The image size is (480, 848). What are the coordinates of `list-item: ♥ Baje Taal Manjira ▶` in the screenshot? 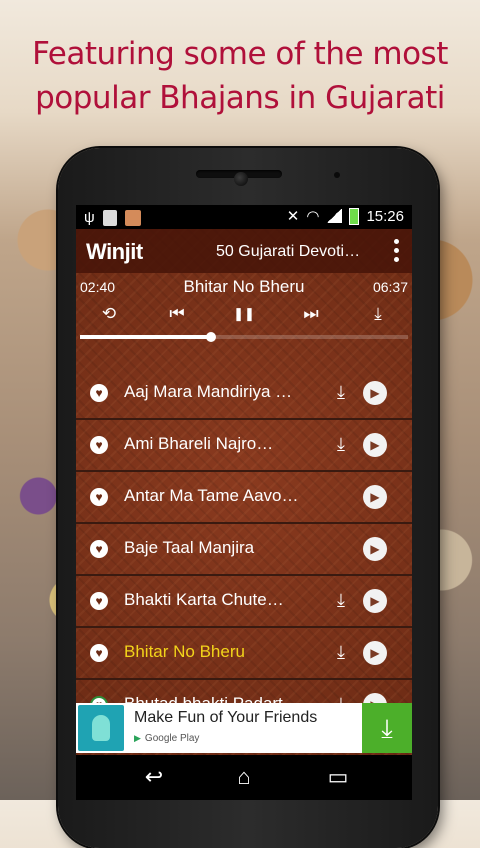 It's located at (244, 550).